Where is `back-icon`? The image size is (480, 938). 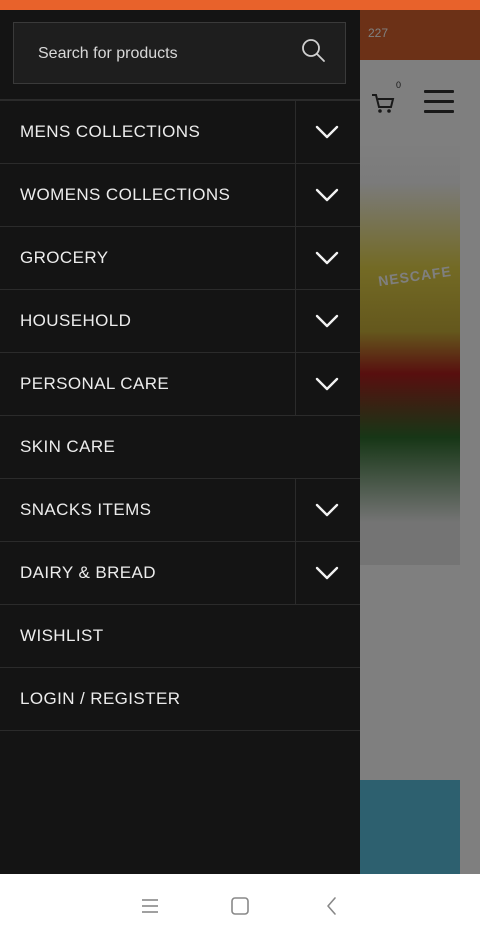
back-icon is located at coordinates (332, 906).